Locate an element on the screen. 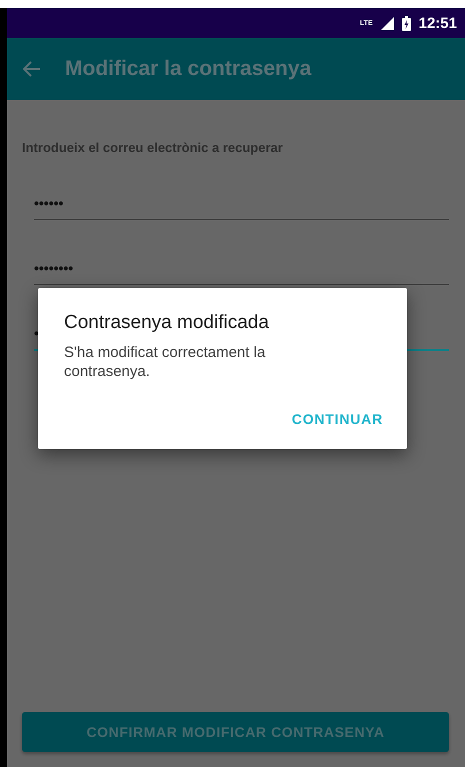 The height and width of the screenshot is (767, 465). dialog-message: S'ha modificat correctament la contrasenya. is located at coordinates (165, 362).